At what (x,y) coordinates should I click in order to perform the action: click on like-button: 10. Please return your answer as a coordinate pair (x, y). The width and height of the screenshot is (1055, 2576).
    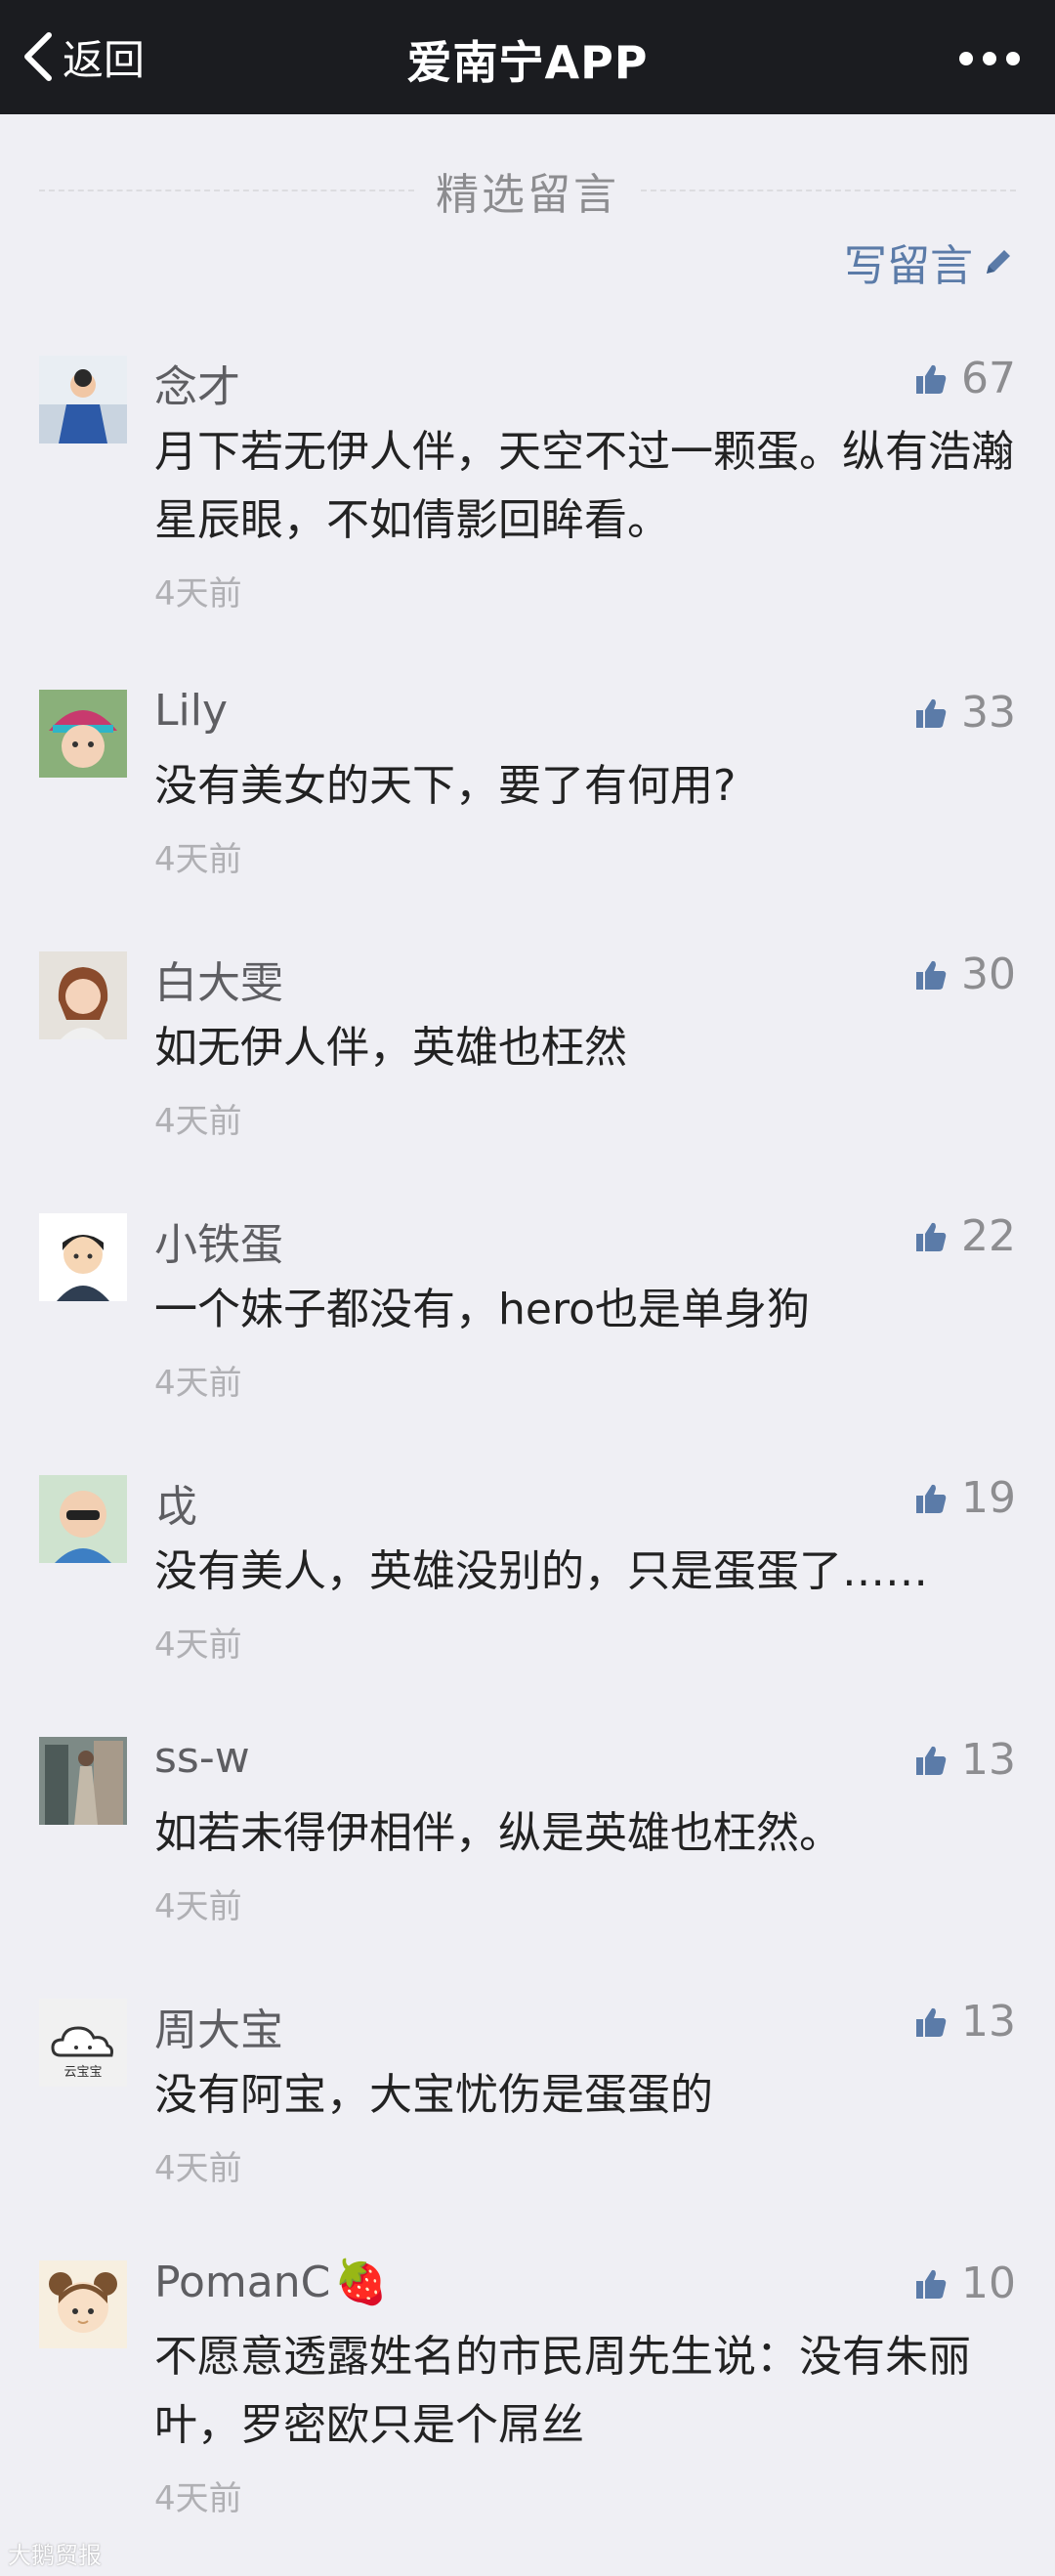
    Looking at the image, I should click on (965, 2283).